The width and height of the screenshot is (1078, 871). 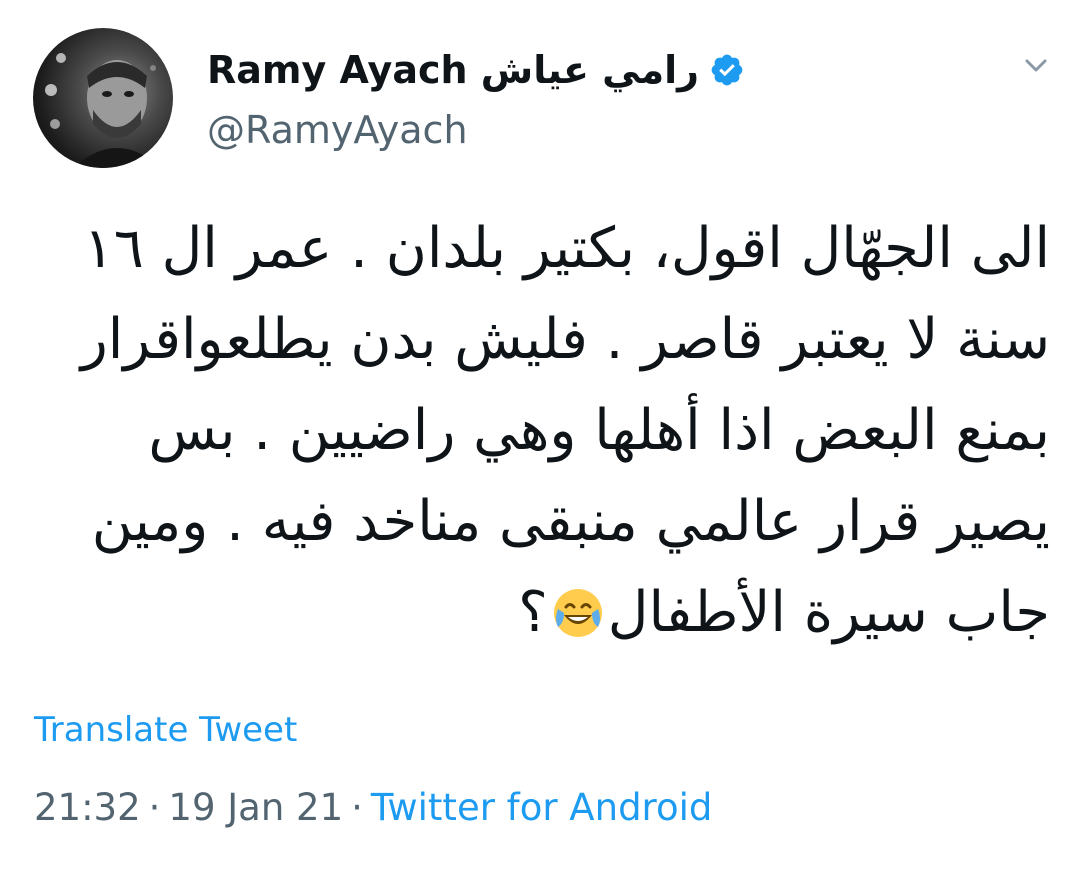 What do you see at coordinates (1036, 65) in the screenshot?
I see `chevron-down-icon` at bounding box center [1036, 65].